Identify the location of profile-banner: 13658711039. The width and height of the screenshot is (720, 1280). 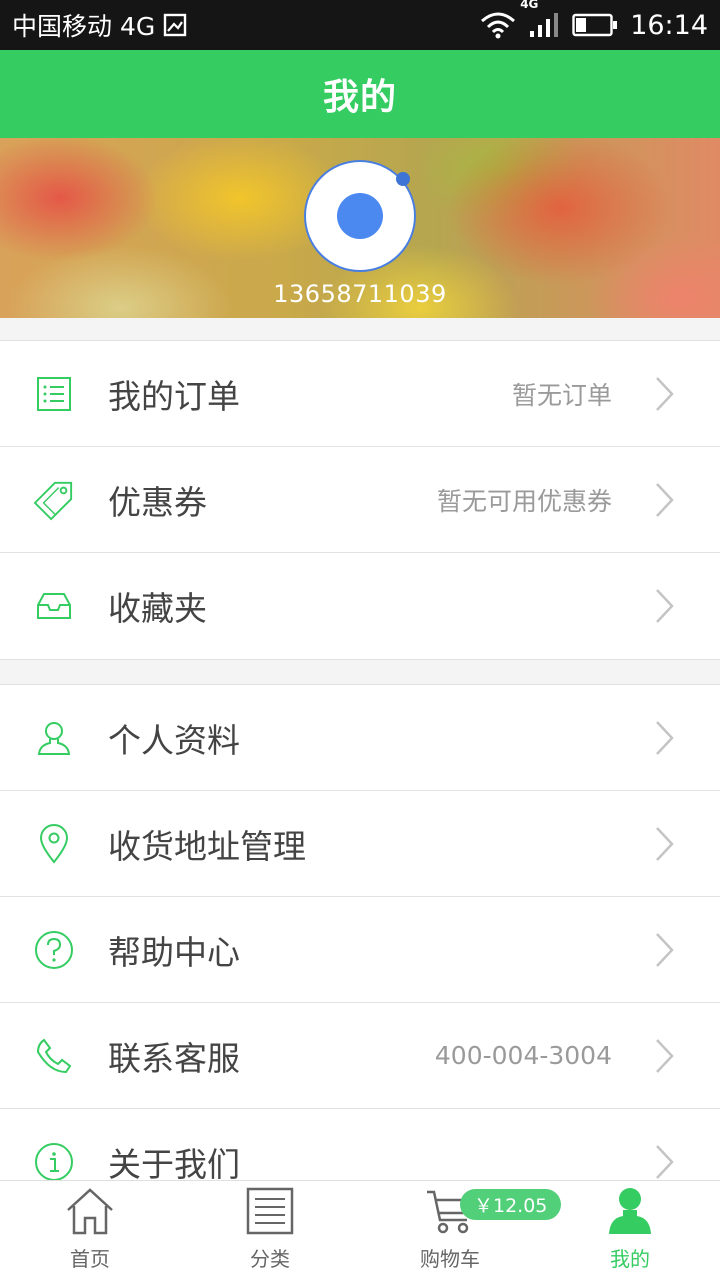
(360, 228).